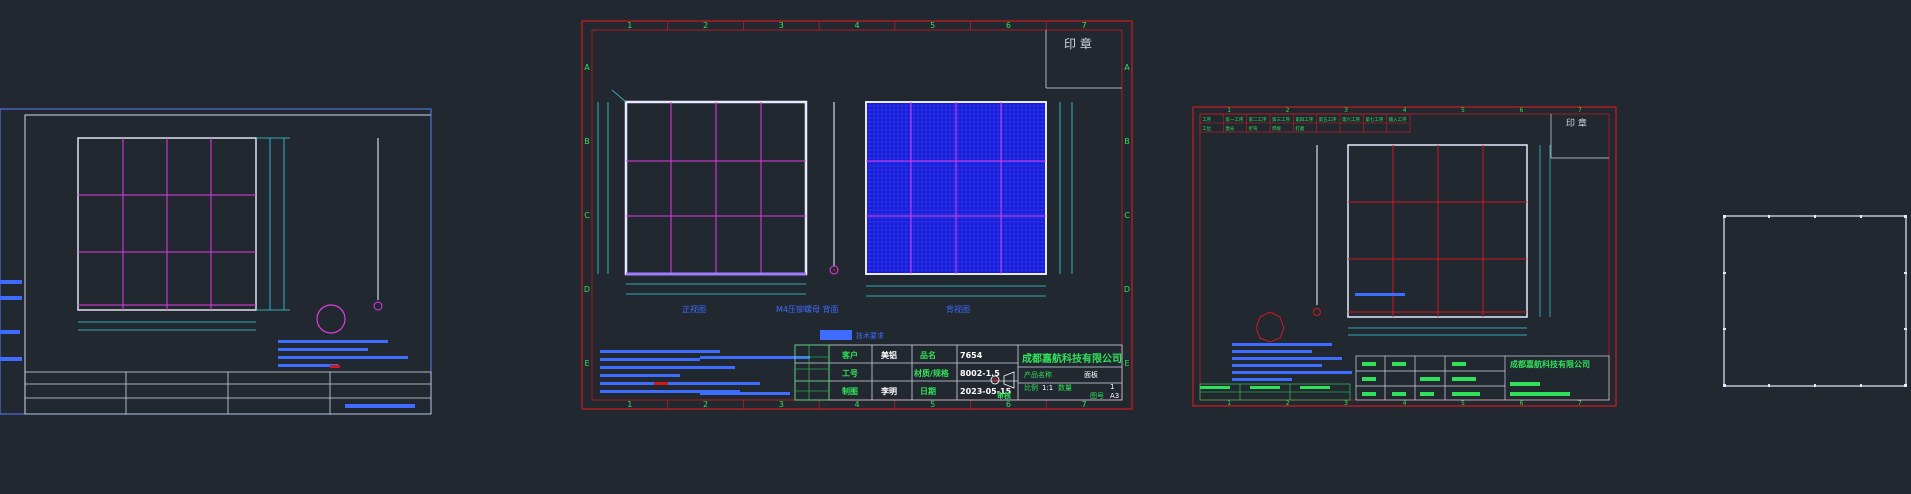 This screenshot has height=494, width=1911. I want to click on sheet3-stamp-polygon, so click(1270, 327).